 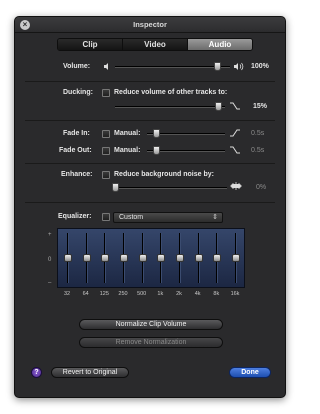 I want to click on eq-scale-zero: 0, so click(x=50, y=260).